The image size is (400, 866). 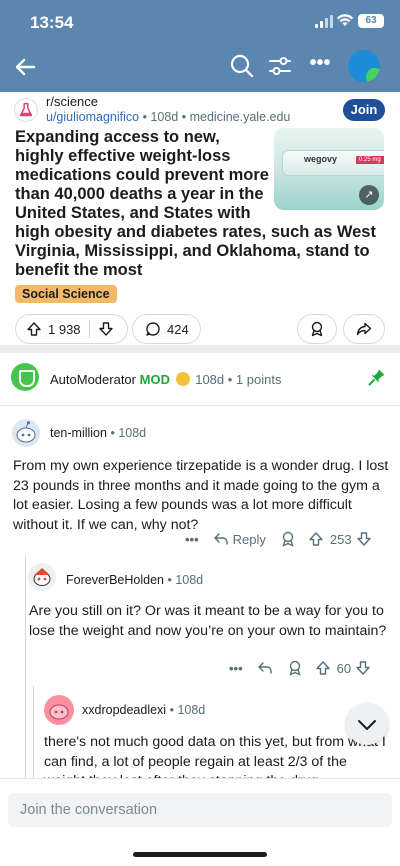 I want to click on post-age: 108d, so click(x=164, y=117).